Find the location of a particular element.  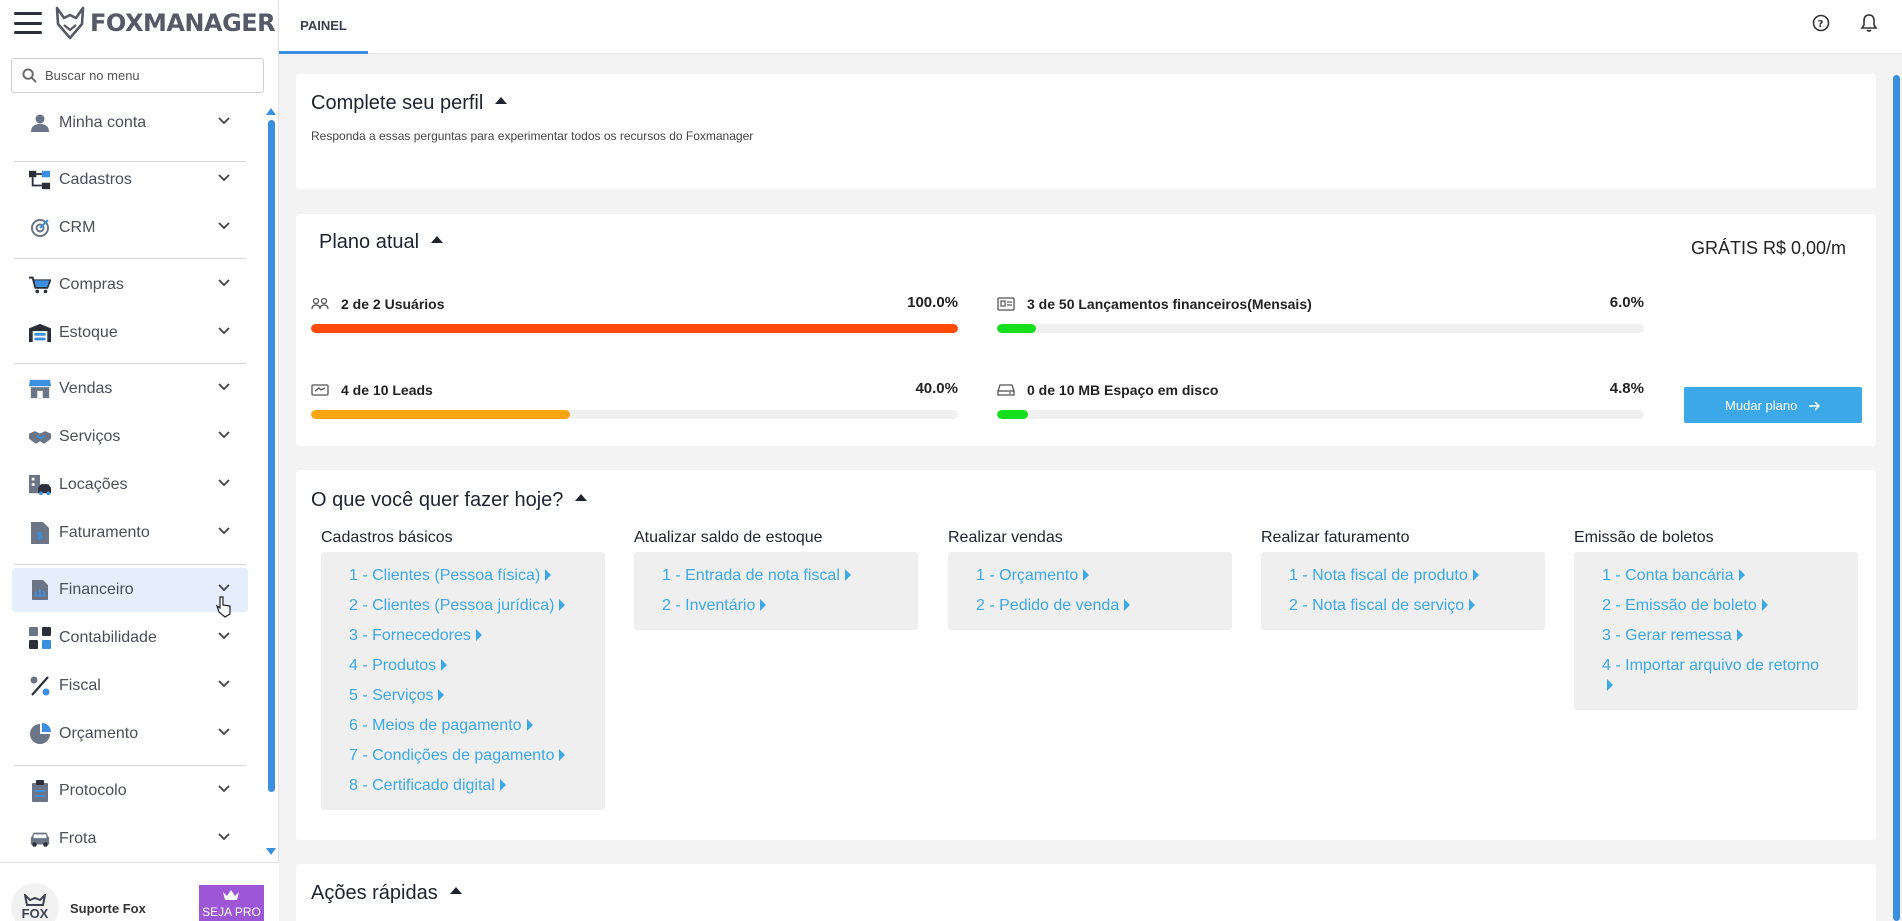

quick-link: 5 - Serviços is located at coordinates (477, 701).